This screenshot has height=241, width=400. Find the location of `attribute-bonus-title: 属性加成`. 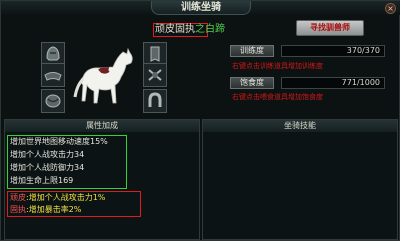

attribute-bonus-title: 属性加成 is located at coordinates (102, 126).